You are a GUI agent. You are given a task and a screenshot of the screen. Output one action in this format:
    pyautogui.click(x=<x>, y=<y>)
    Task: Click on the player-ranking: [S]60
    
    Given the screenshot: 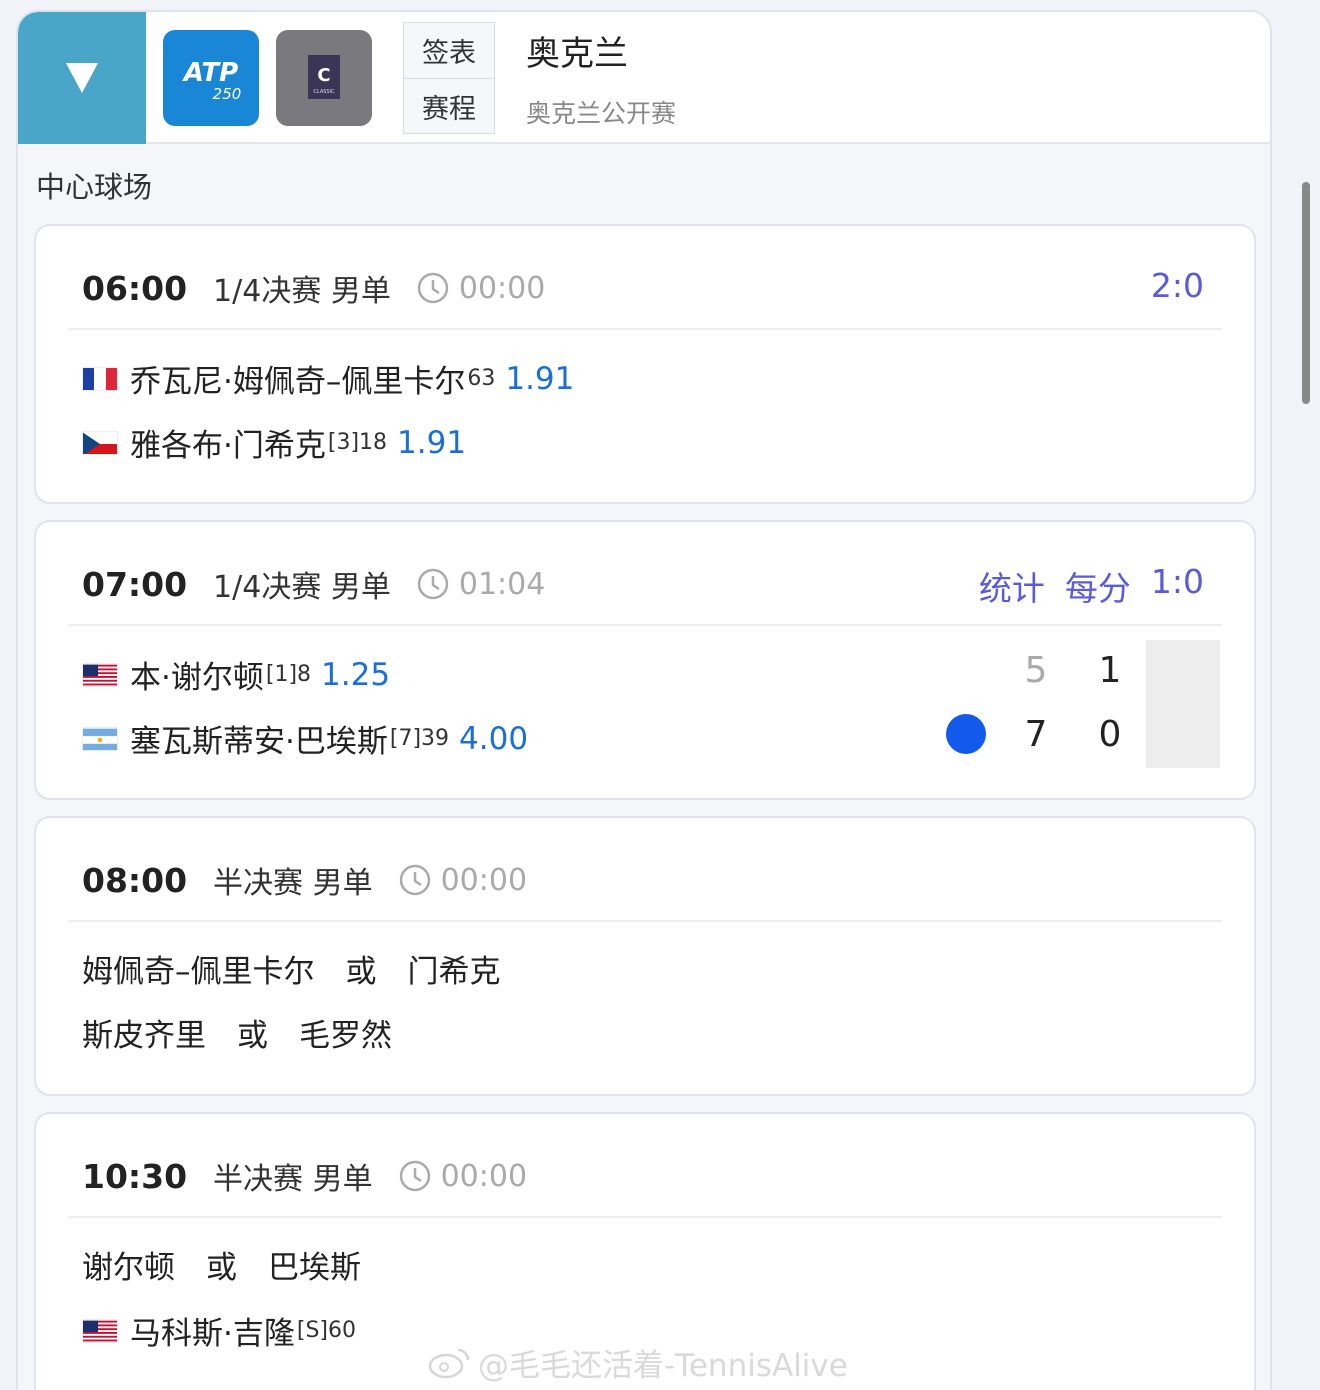 What is the action you would take?
    pyautogui.click(x=326, y=1330)
    